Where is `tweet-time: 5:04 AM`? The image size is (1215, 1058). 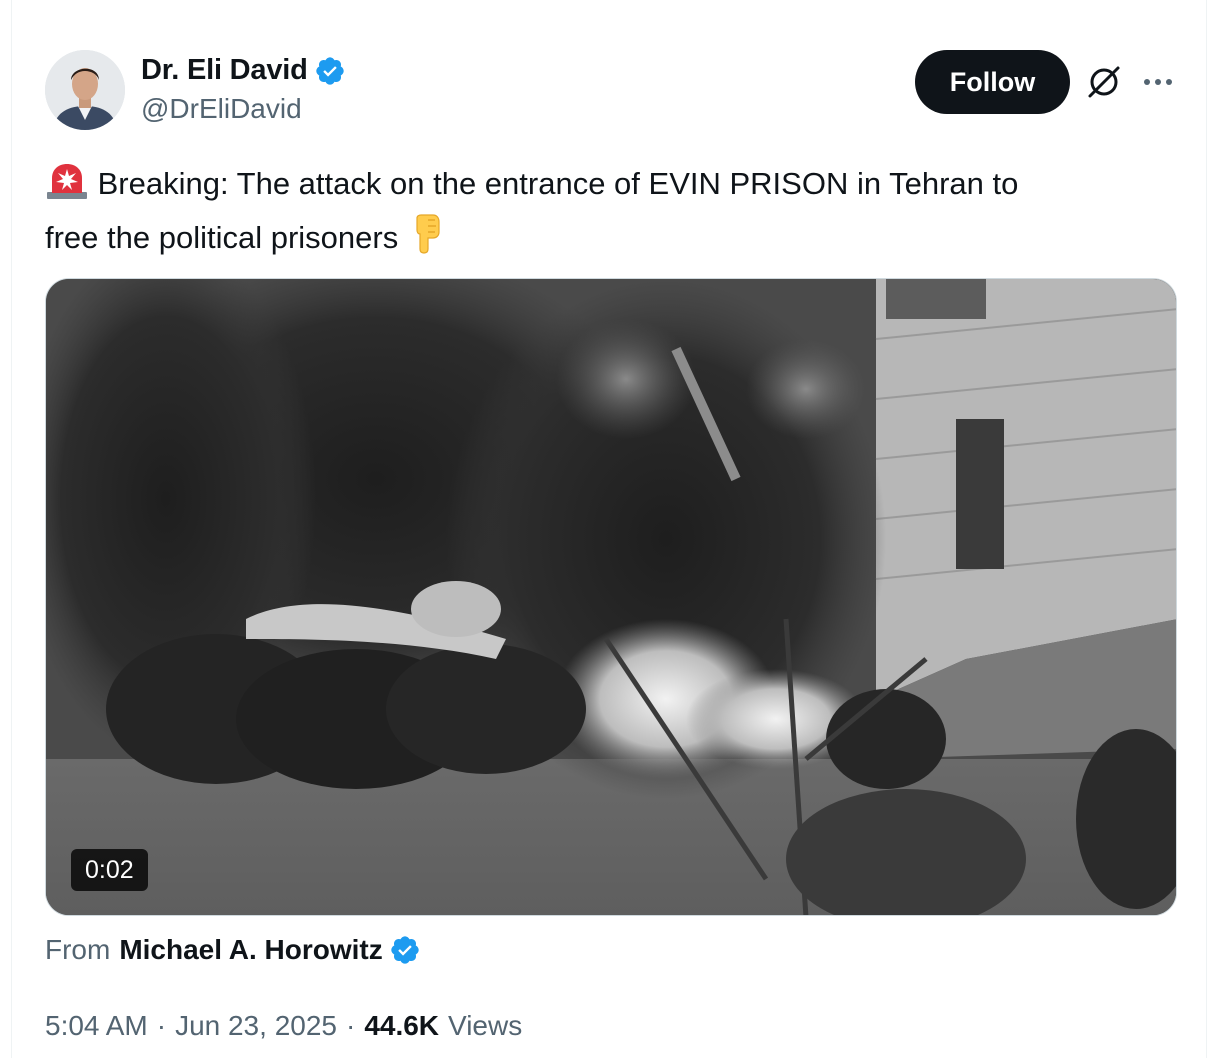
tweet-time: 5:04 AM is located at coordinates (96, 1026).